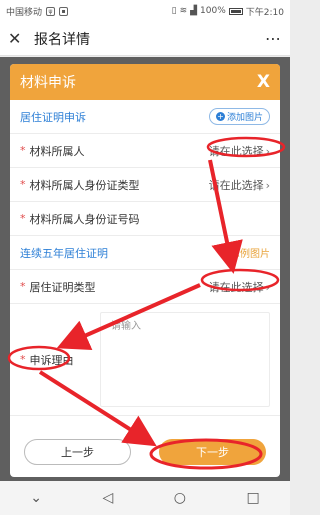 Image resolution: width=320 pixels, height=515 pixels. Describe the element at coordinates (183, 11) in the screenshot. I see `wifi-icon: ≋` at that location.